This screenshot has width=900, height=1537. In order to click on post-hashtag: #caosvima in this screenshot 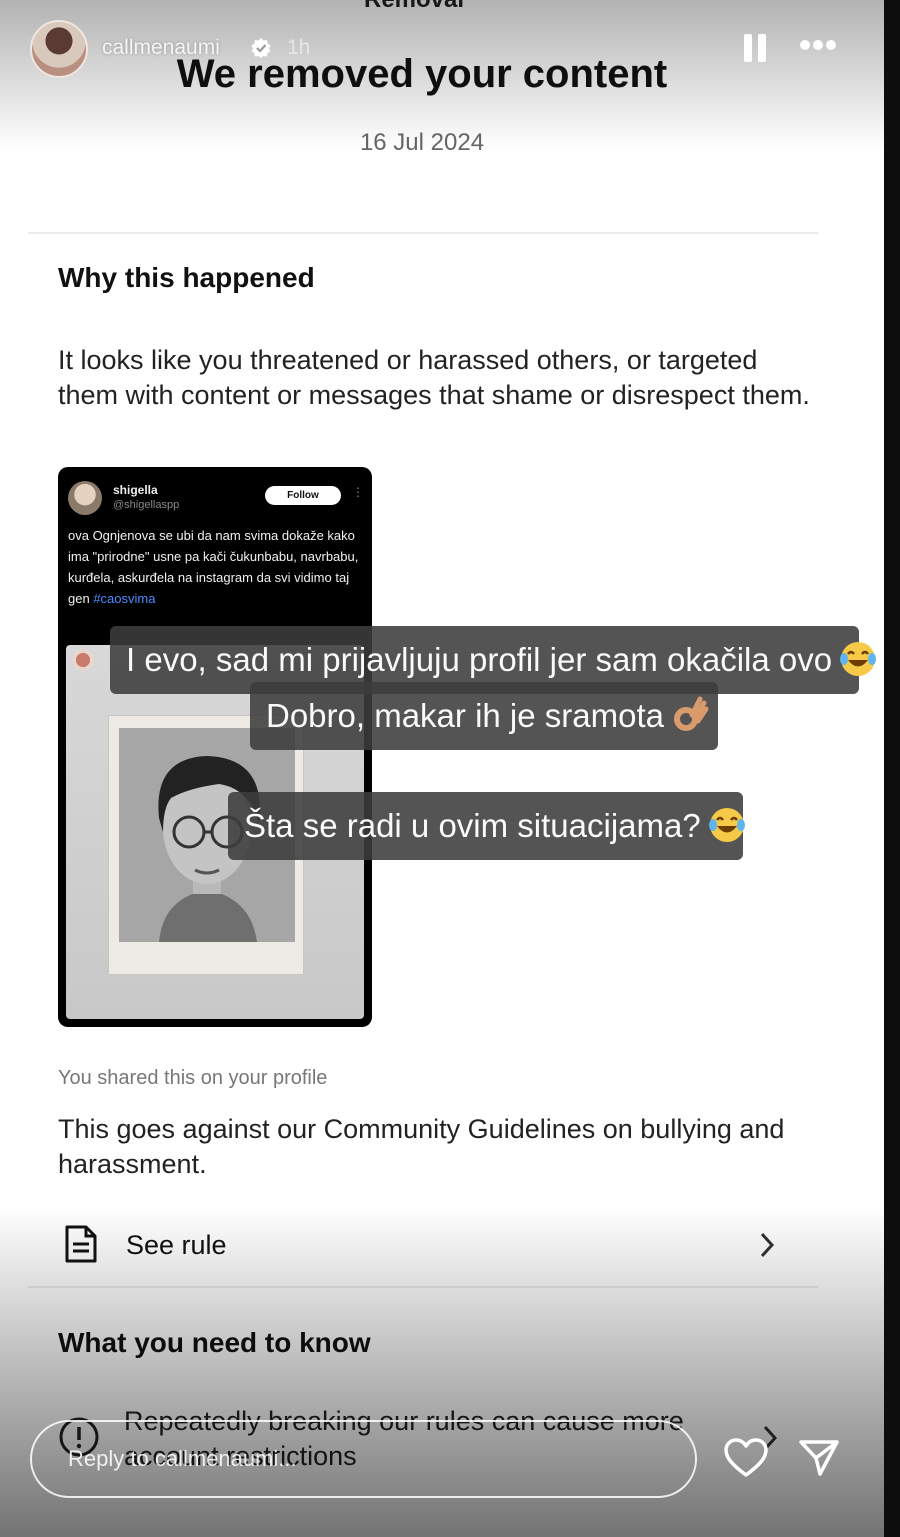, I will do `click(124, 598)`.